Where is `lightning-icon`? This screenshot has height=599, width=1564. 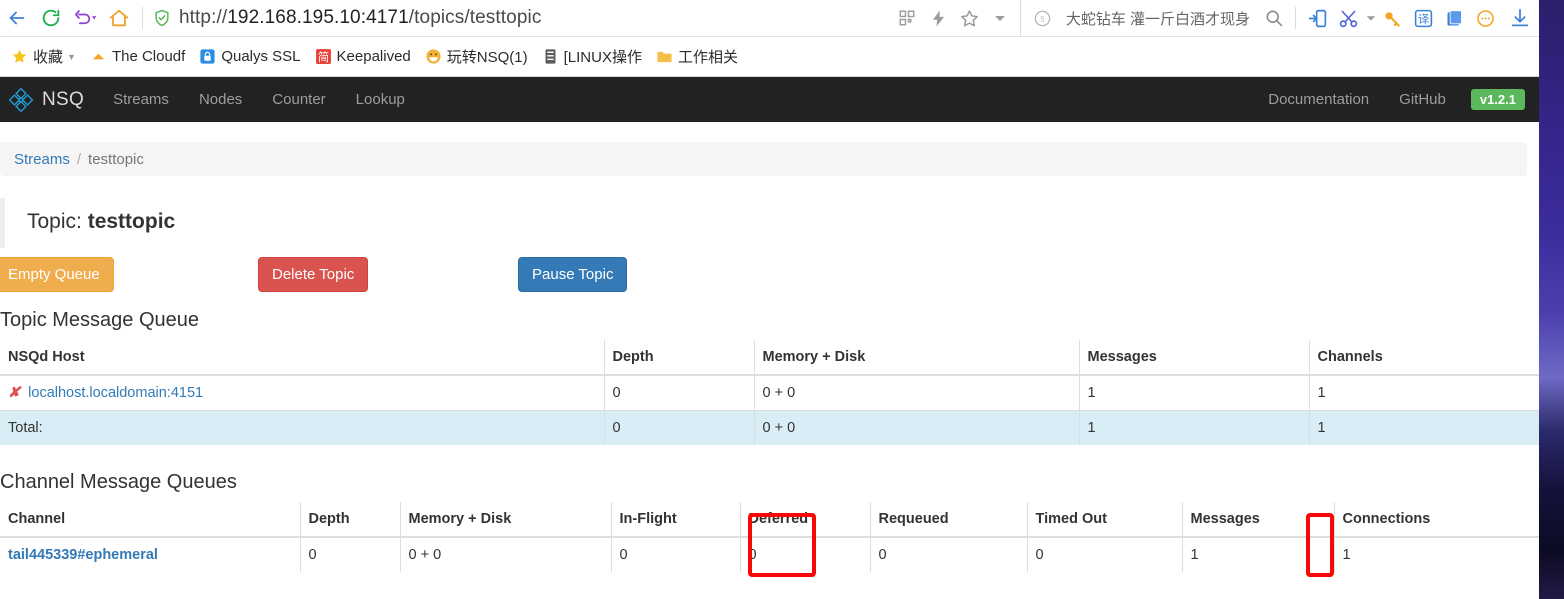 lightning-icon is located at coordinates (938, 18).